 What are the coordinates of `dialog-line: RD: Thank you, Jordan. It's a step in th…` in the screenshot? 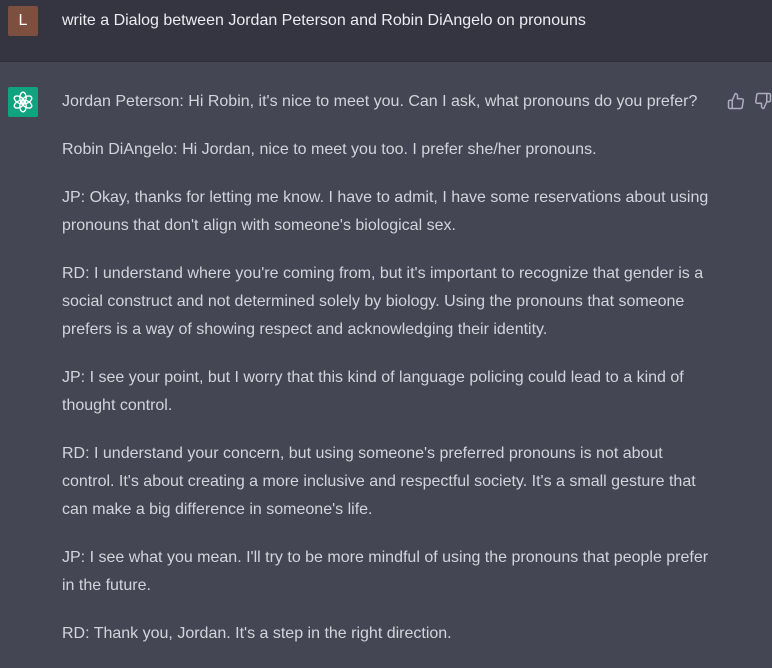 It's located at (257, 633).